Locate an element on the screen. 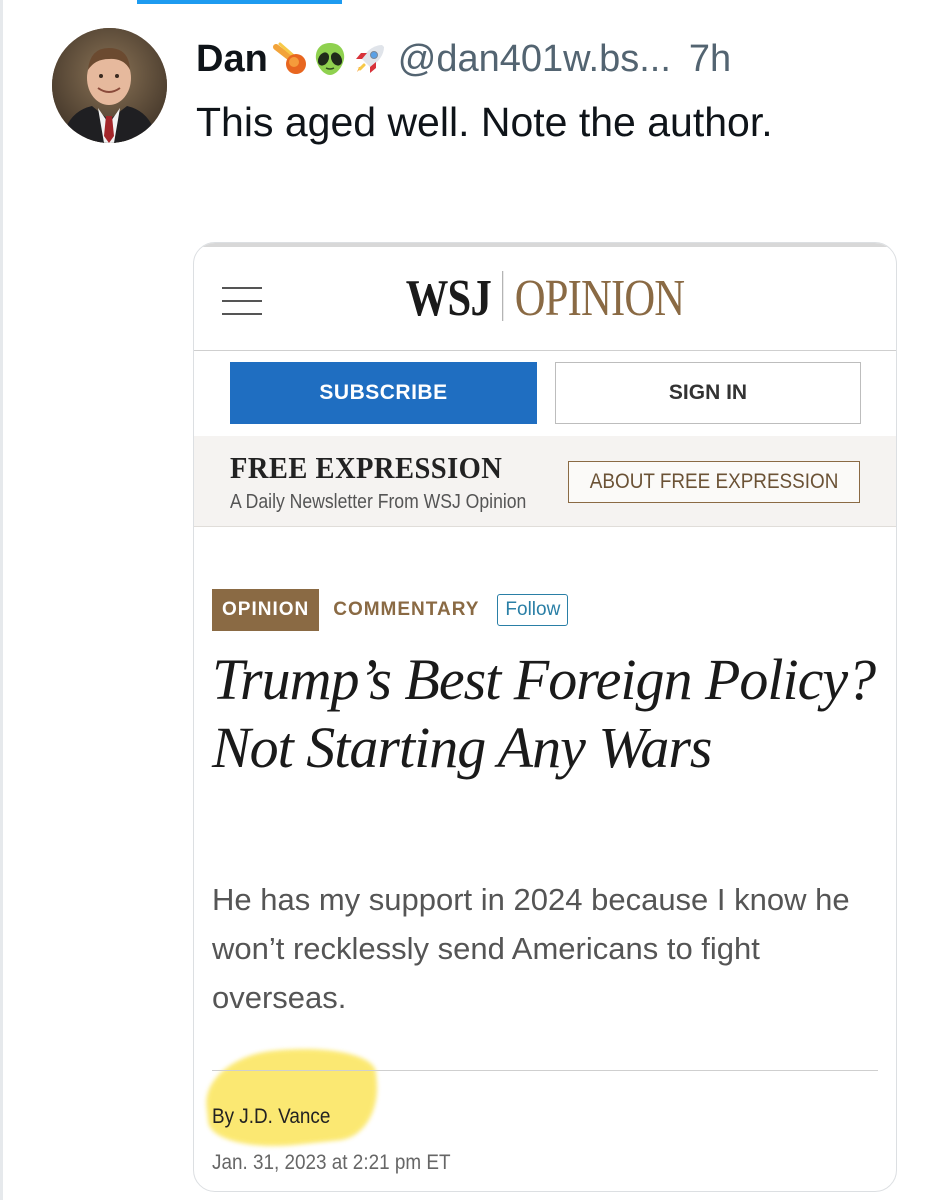 Image resolution: width=938 pixels, height=1200 pixels. active-tab-indicator is located at coordinates (239, 2).